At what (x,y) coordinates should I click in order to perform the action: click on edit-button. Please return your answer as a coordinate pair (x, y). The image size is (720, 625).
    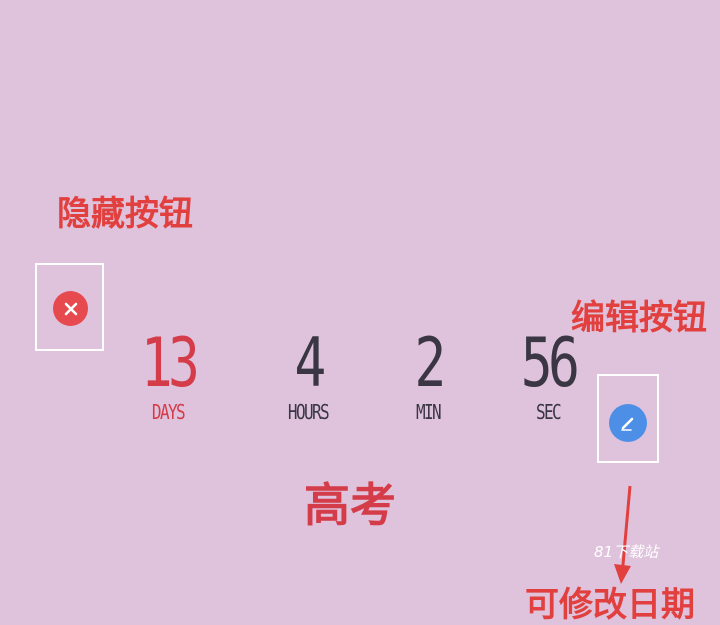
    Looking at the image, I should click on (628, 423).